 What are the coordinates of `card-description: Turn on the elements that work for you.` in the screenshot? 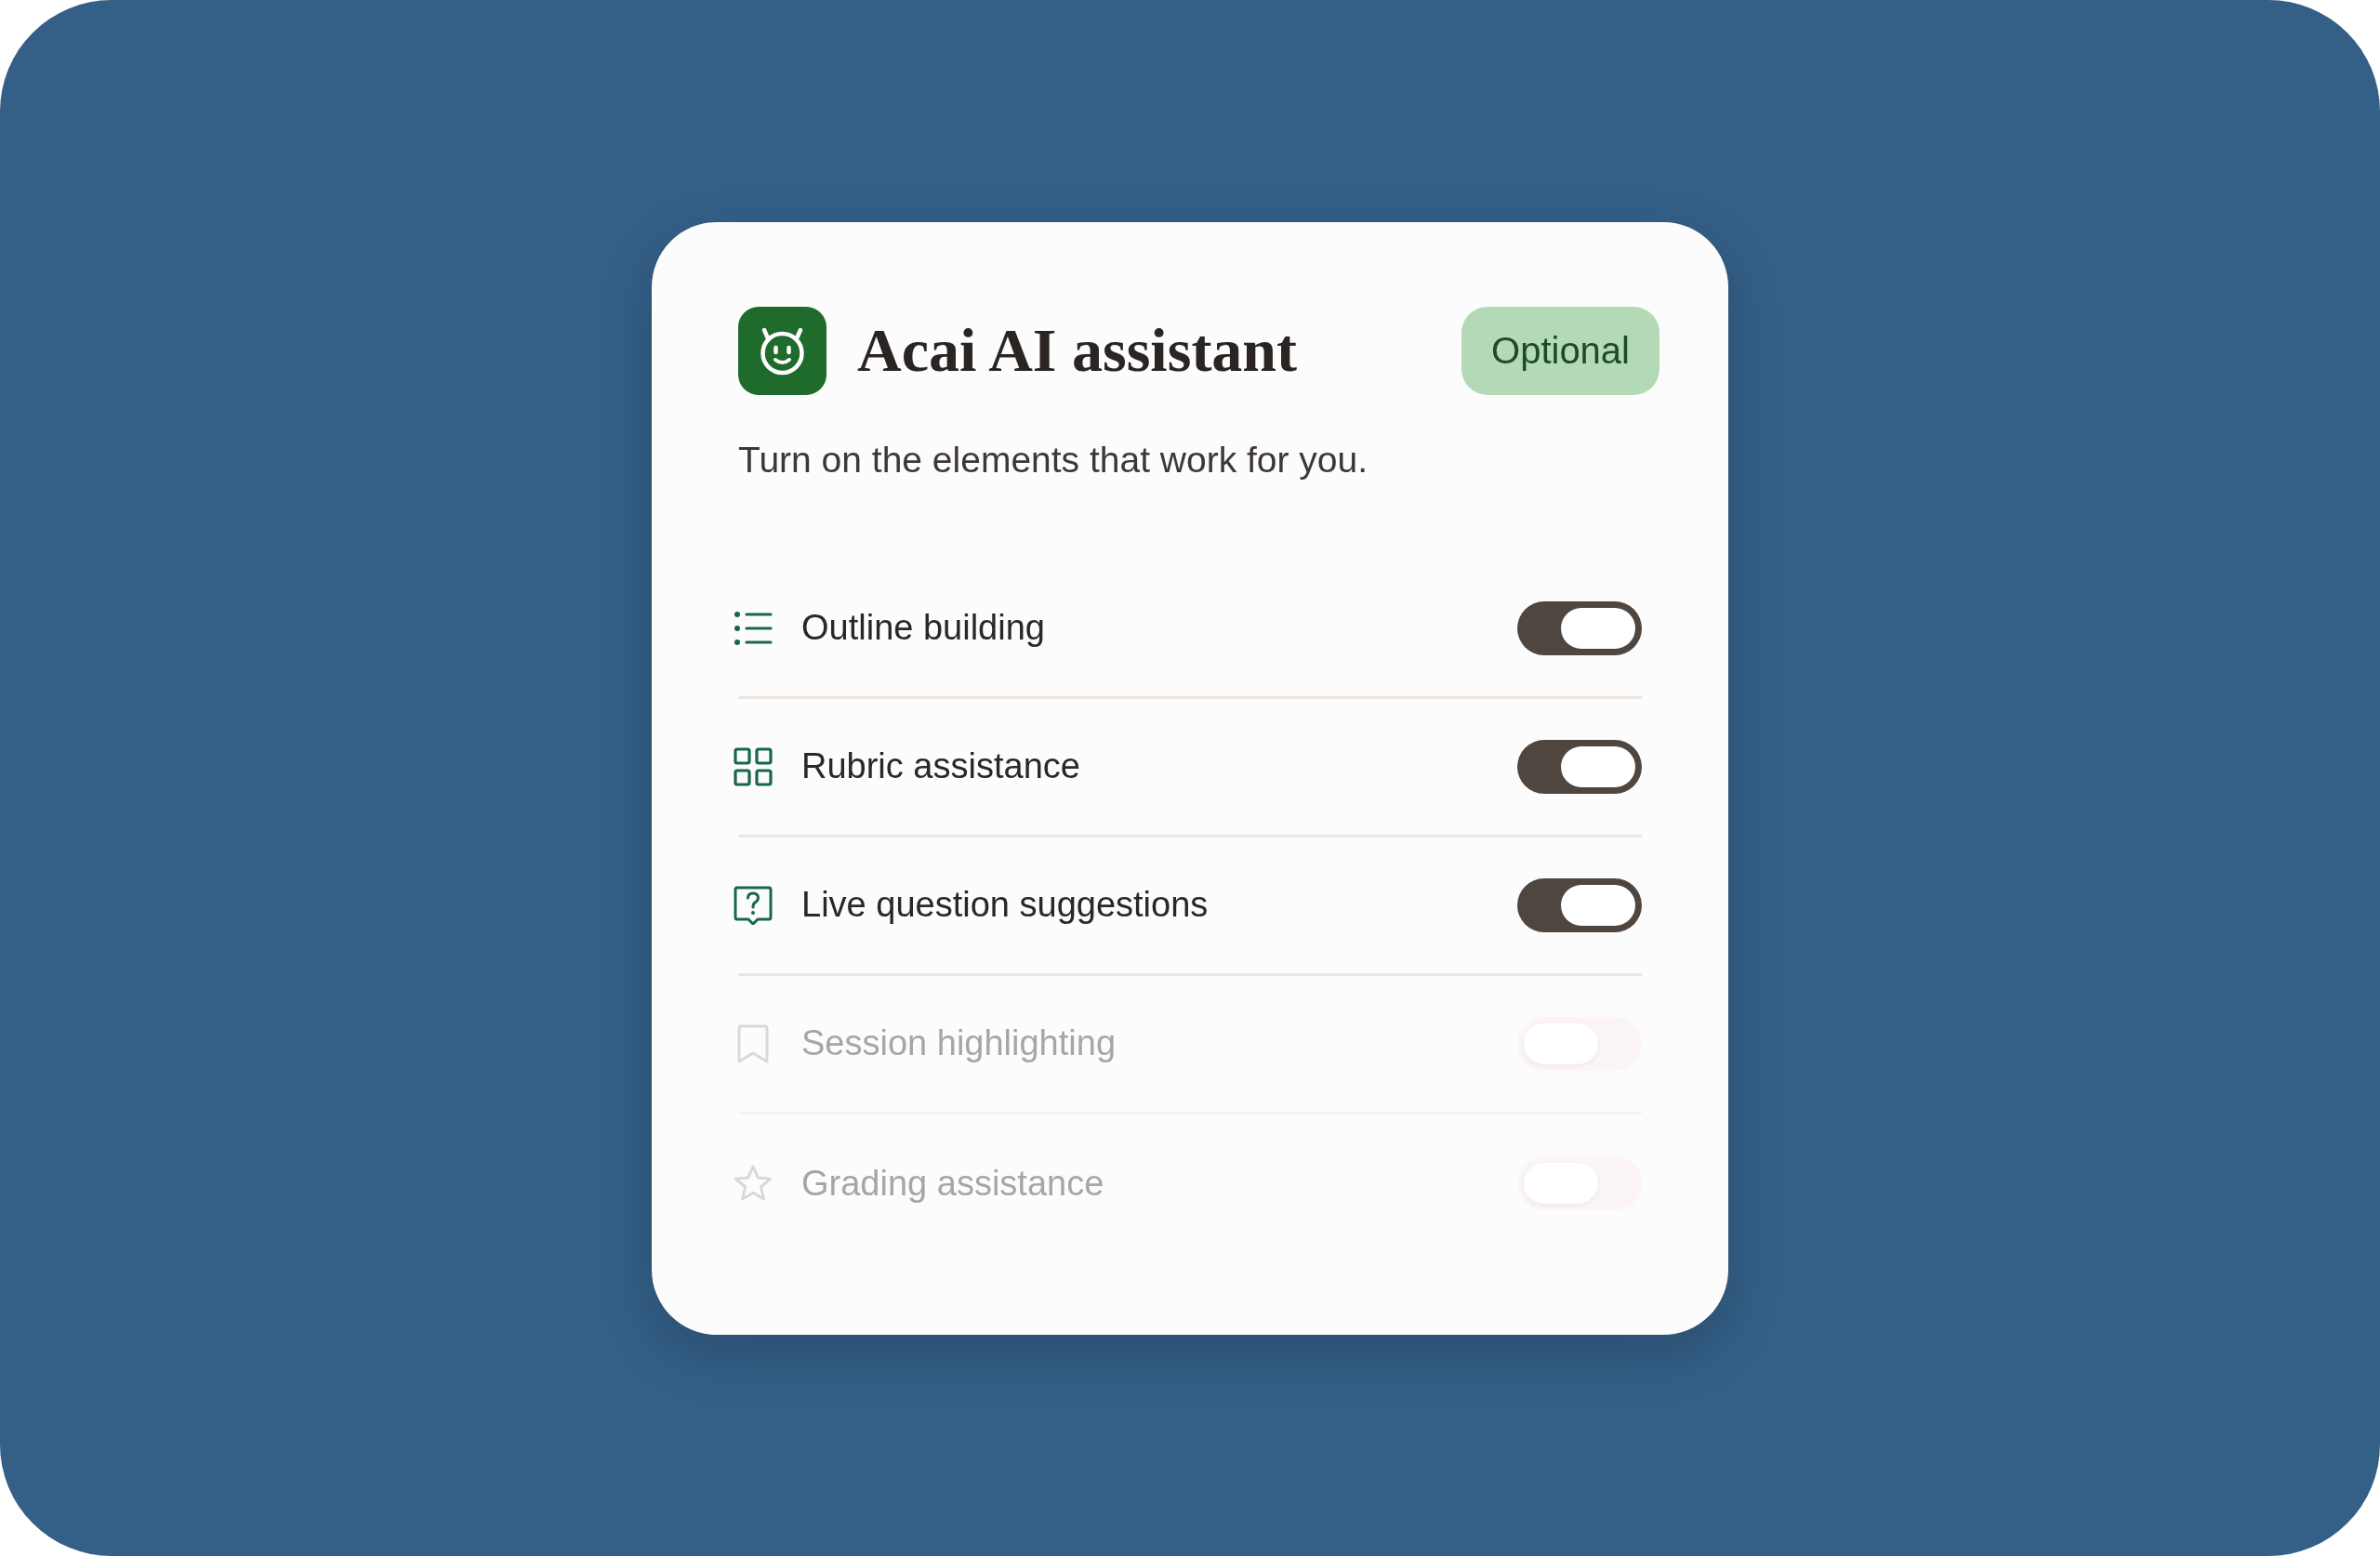 It's located at (1053, 459).